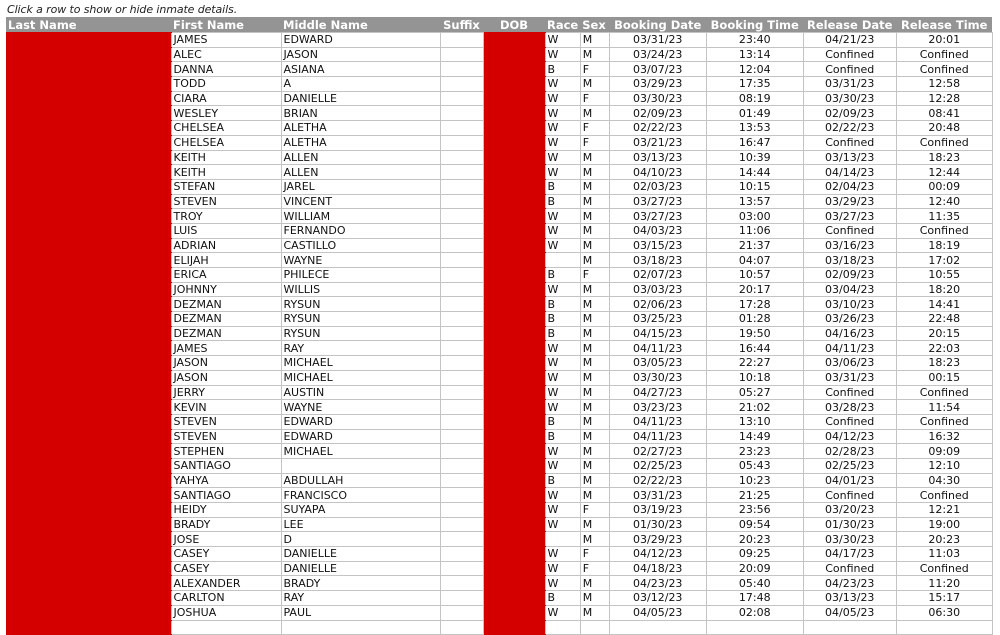 This screenshot has width=1000, height=635. Describe the element at coordinates (499, 524) in the screenshot. I see `table-row: BRADY LEE W M 01/30/23 09:54 01/30/23 19:00` at that location.